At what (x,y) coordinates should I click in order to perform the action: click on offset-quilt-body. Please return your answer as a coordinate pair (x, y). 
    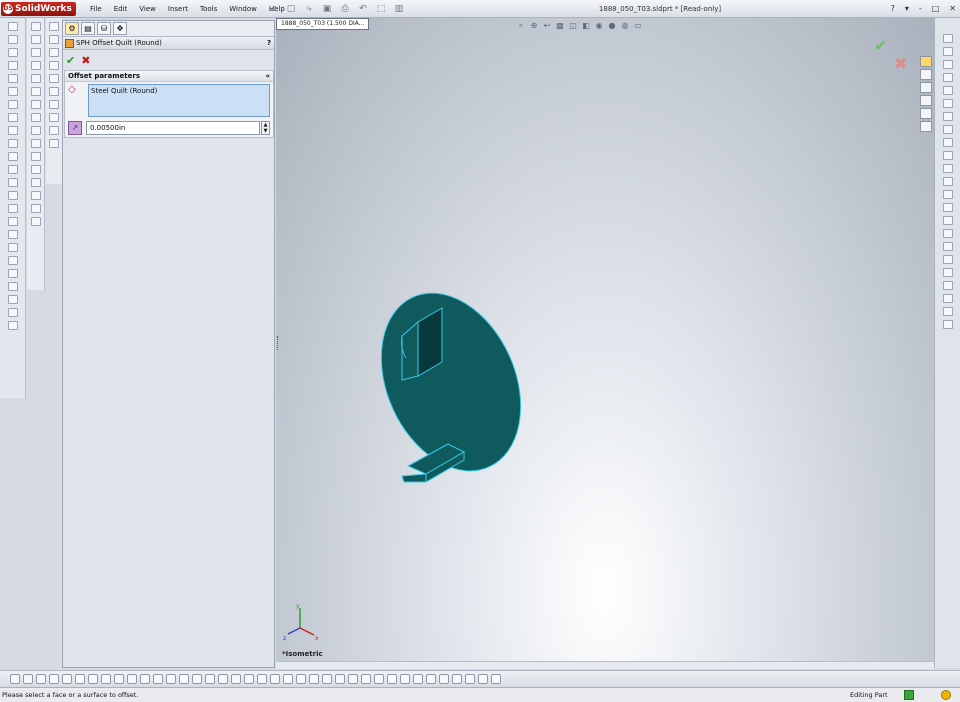
    Looking at the image, I should click on (451, 382).